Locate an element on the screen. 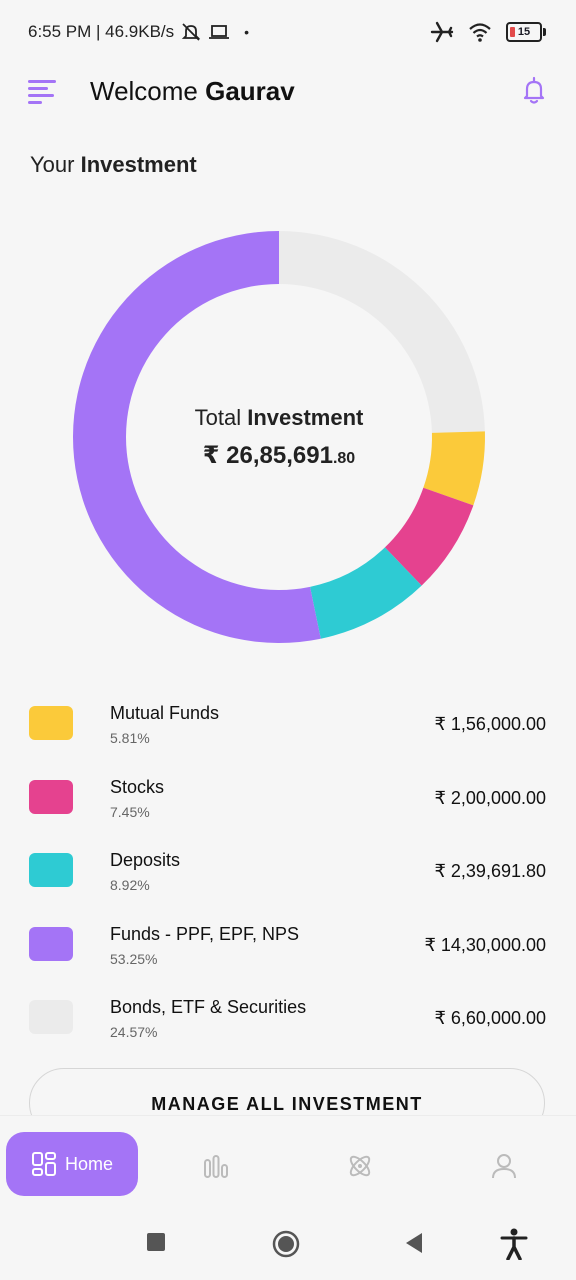 Image resolution: width=576 pixels, height=1280 pixels. accessibility-icon is located at coordinates (514, 1244).